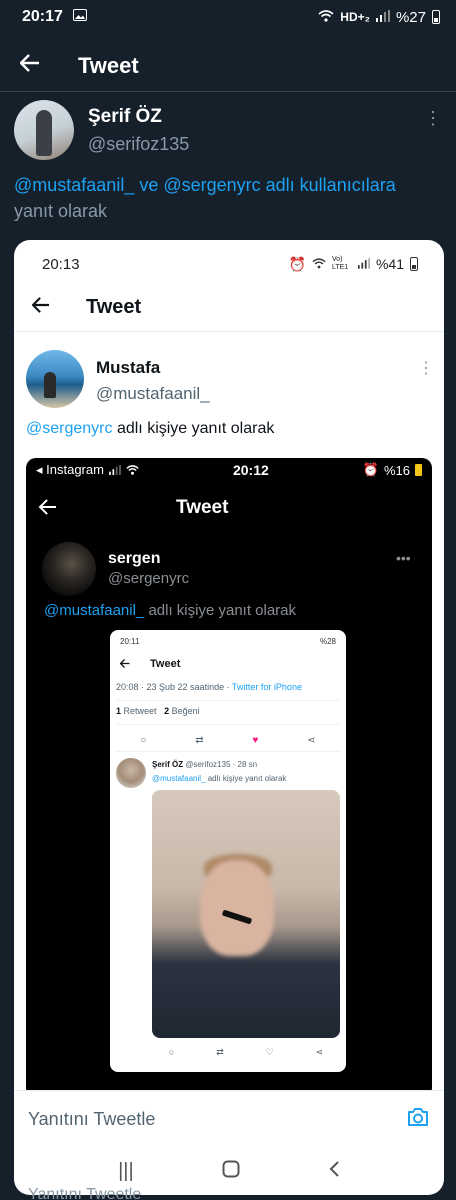 This screenshot has height=1200, width=456. What do you see at coordinates (269, 1051) in the screenshot?
I see `like-icon: ♡` at bounding box center [269, 1051].